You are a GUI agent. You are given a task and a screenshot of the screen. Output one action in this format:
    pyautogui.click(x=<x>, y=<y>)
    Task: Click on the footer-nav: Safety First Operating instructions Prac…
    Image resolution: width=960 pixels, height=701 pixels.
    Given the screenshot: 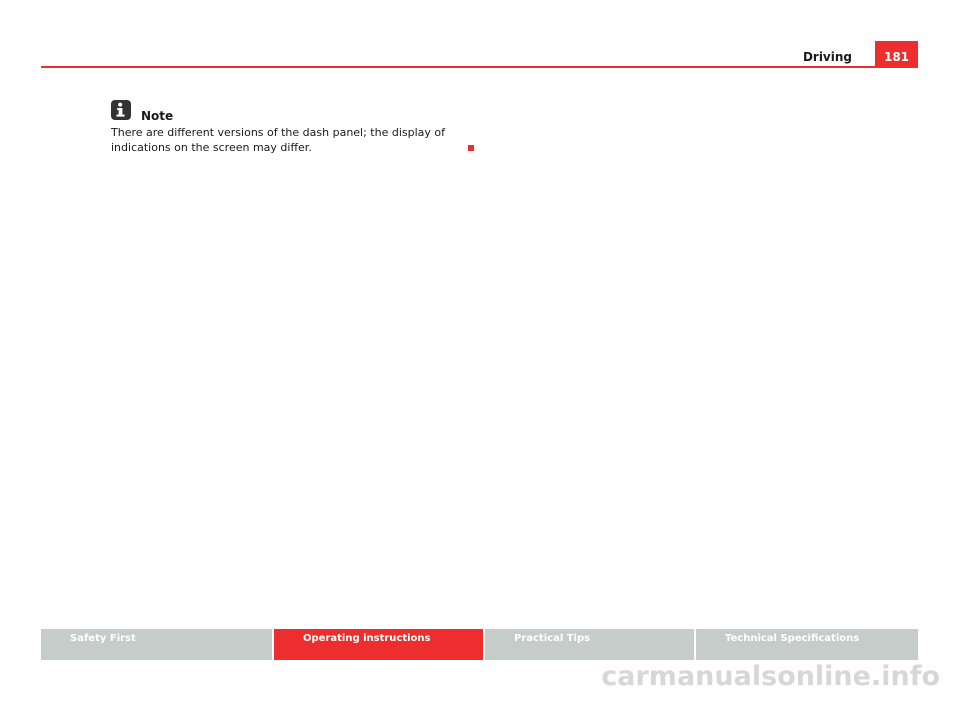 What is the action you would take?
    pyautogui.click(x=479, y=644)
    